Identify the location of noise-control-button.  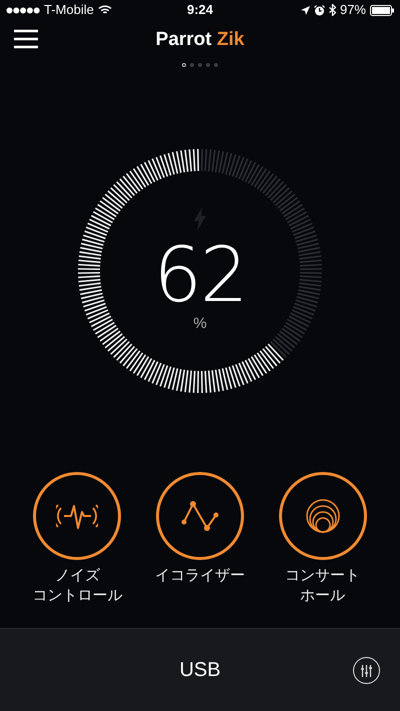
(77, 516).